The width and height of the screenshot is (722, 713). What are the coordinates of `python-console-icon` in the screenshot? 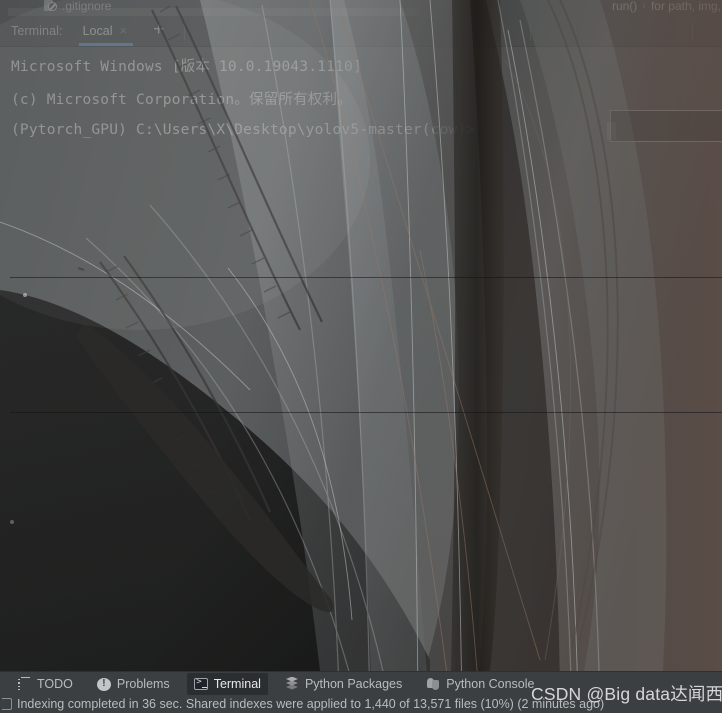 It's located at (433, 684).